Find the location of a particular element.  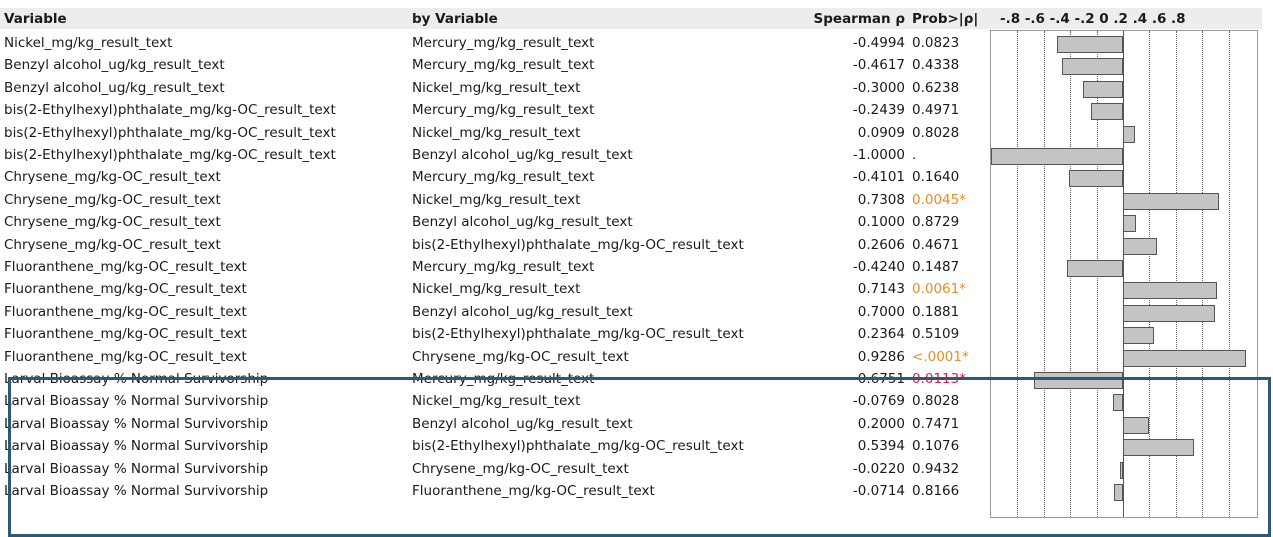

row-prob: 0.5109 is located at coordinates (936, 334).